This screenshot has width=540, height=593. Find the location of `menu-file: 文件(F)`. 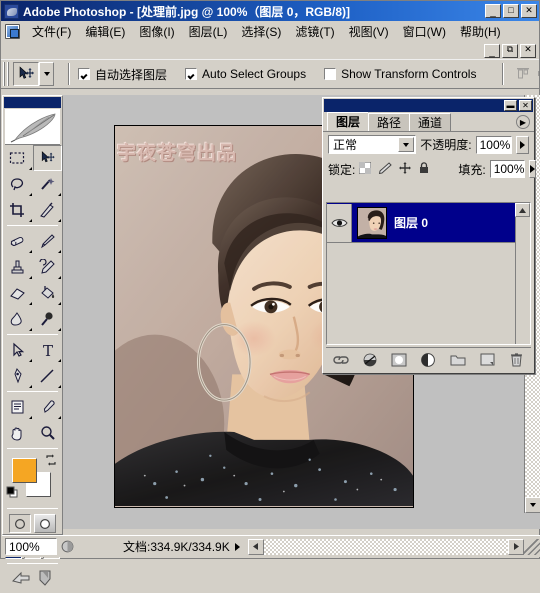

menu-file: 文件(F) is located at coordinates (51, 31).